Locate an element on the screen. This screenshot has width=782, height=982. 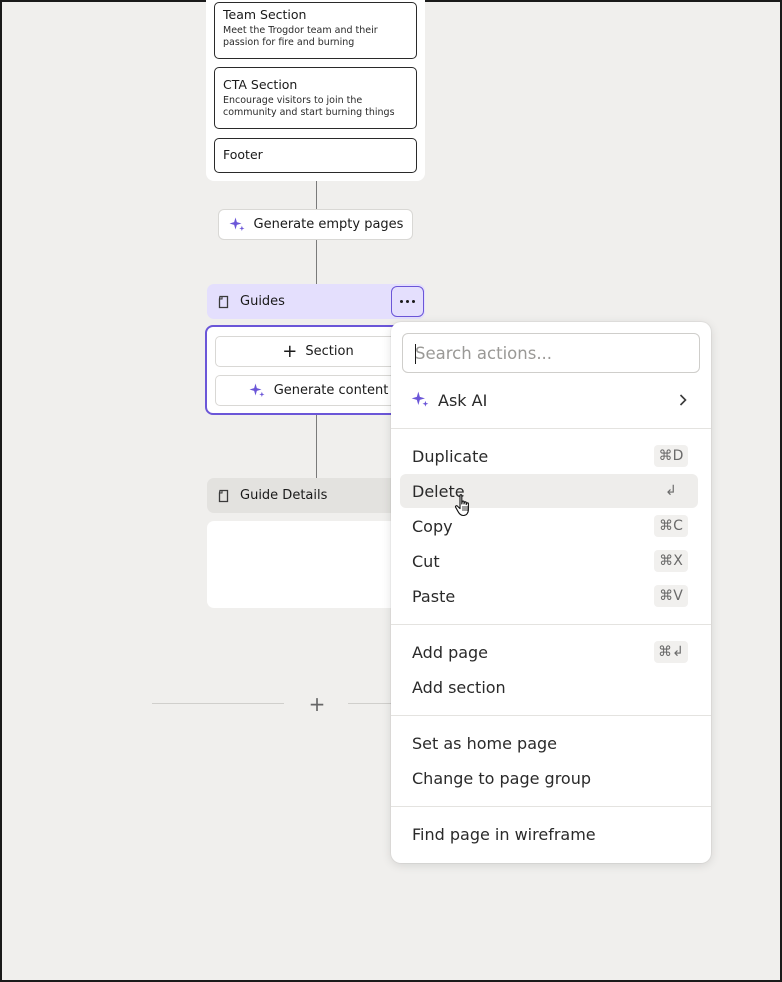
menu-item-label: Copy is located at coordinates (432, 526).